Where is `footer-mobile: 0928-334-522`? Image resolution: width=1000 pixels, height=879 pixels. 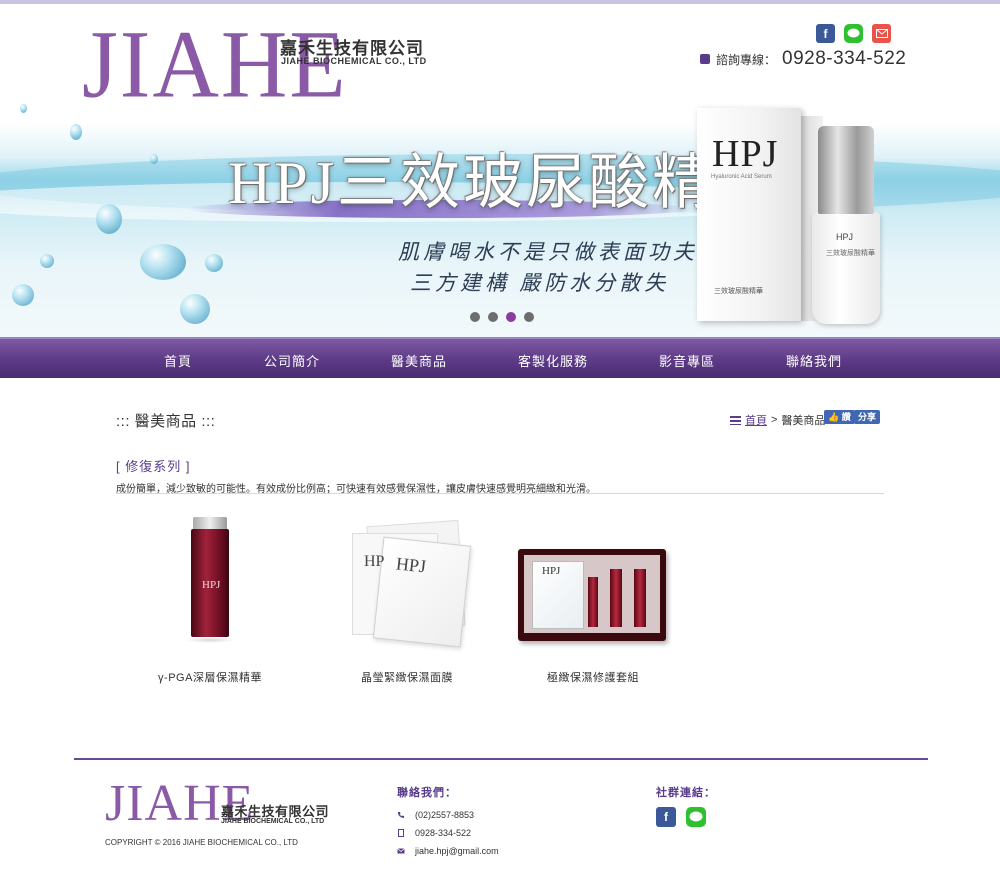 footer-mobile: 0928-334-522 is located at coordinates (434, 833).